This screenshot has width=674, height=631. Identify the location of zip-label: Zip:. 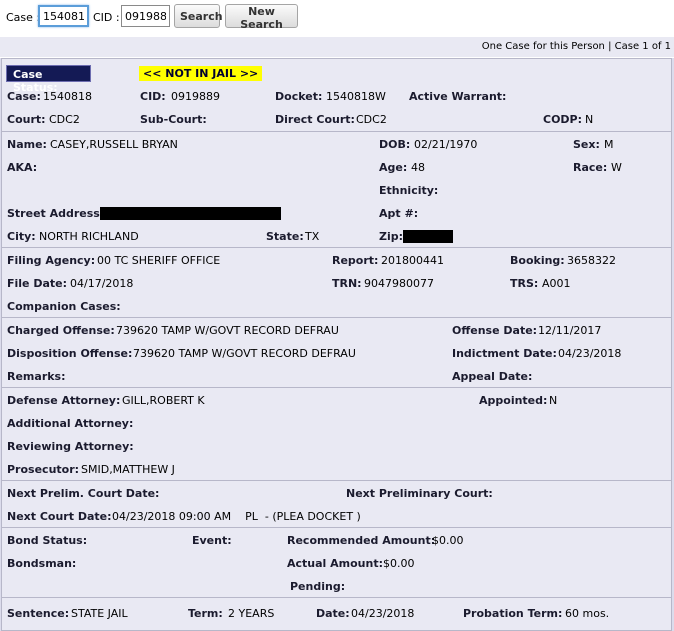
(391, 236).